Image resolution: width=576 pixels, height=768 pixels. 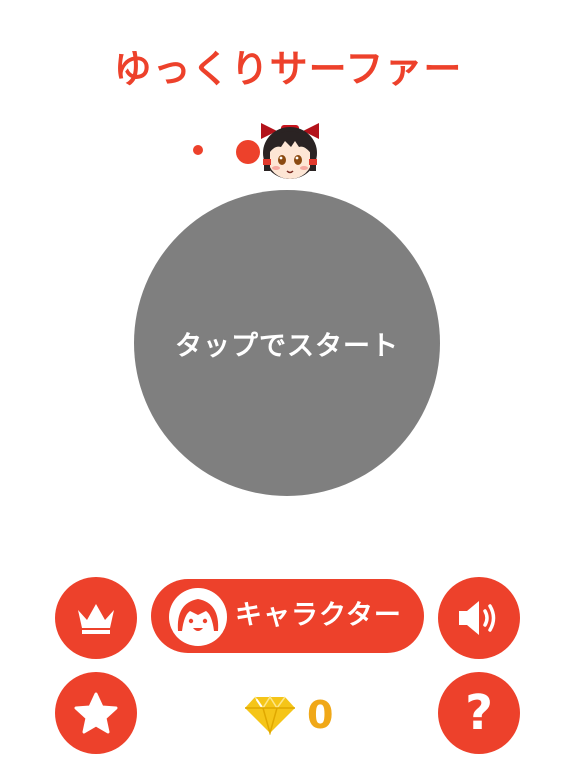 I want to click on character-button-label: キャラクター, so click(x=318, y=615).